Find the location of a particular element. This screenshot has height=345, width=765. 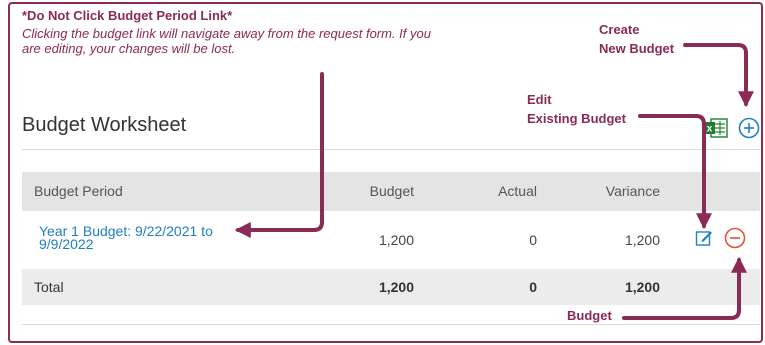

annotation-edit: Edit Existing Budget is located at coordinates (576, 109).